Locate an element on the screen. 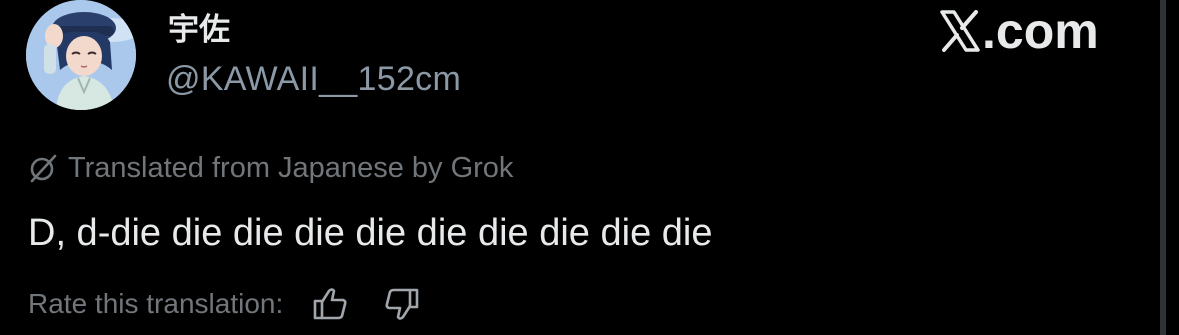  translation-notice-text: Translated from Japanese by Grok is located at coordinates (291, 167).